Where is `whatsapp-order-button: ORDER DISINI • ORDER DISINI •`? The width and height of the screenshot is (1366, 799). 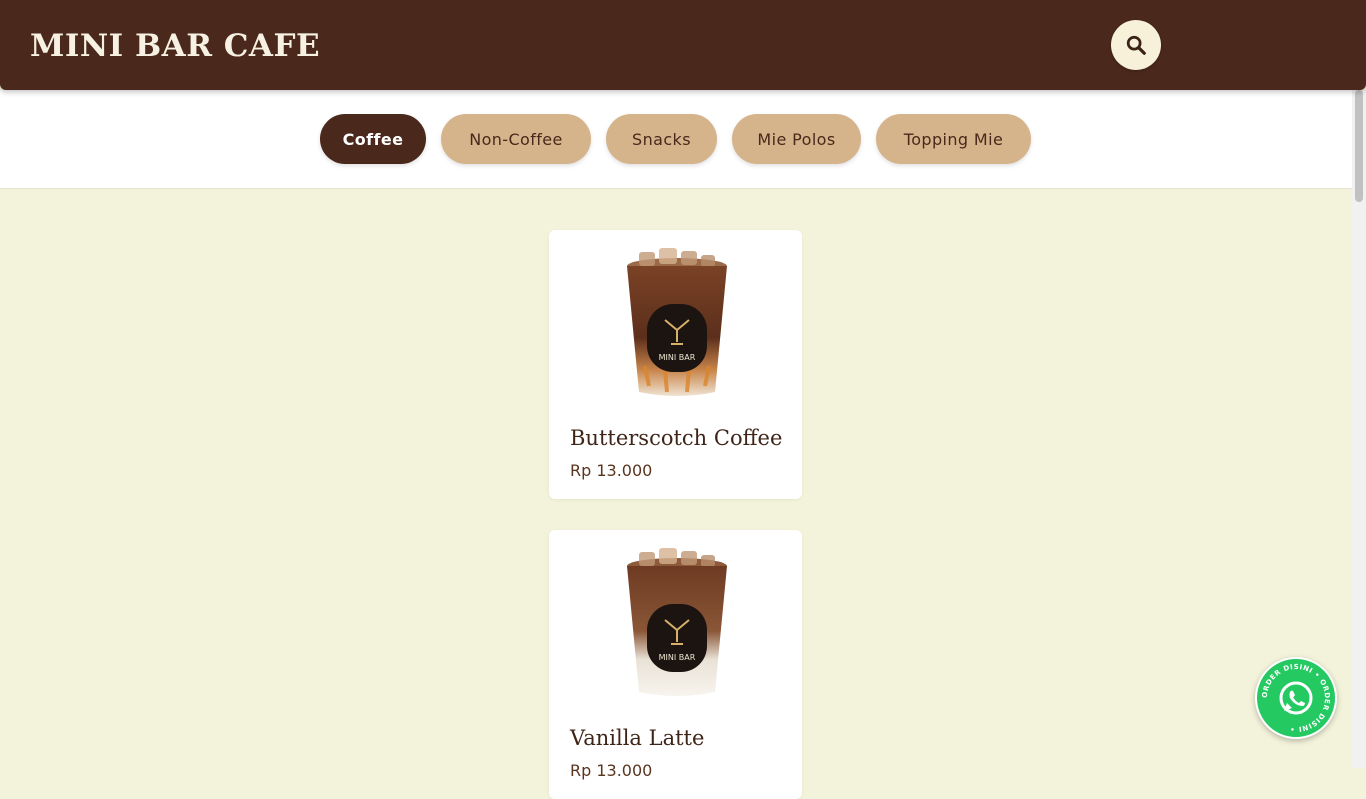 whatsapp-order-button: ORDER DISINI • ORDER DISINI • is located at coordinates (1296, 698).